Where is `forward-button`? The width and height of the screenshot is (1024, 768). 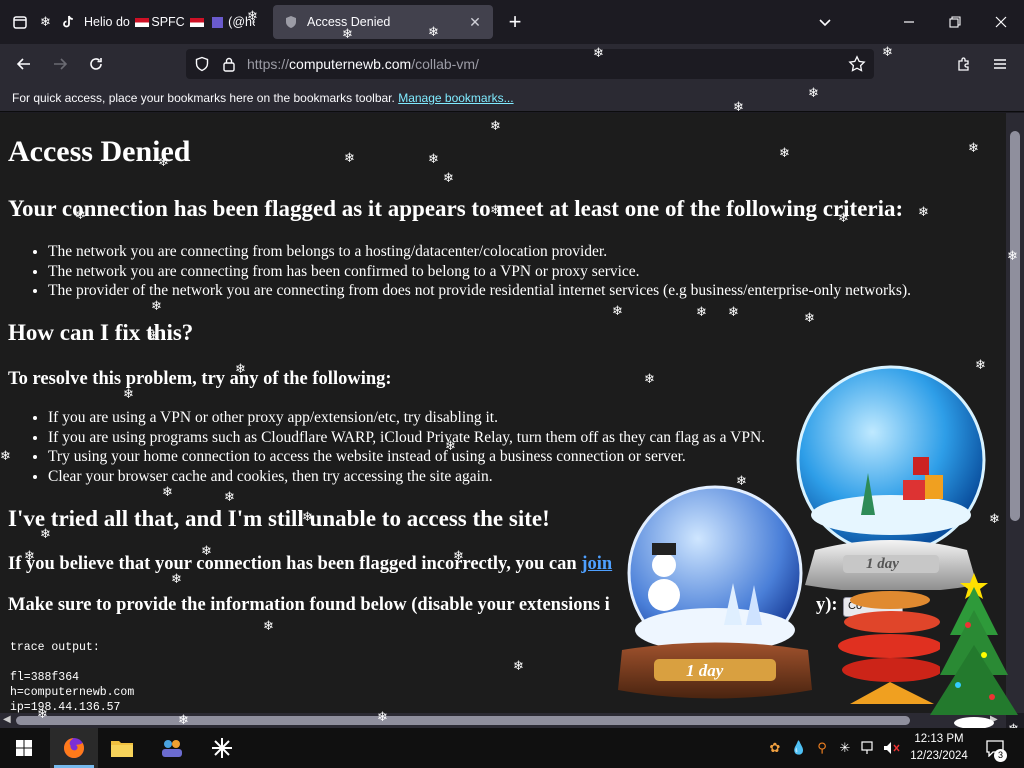
forward-button is located at coordinates (60, 64).